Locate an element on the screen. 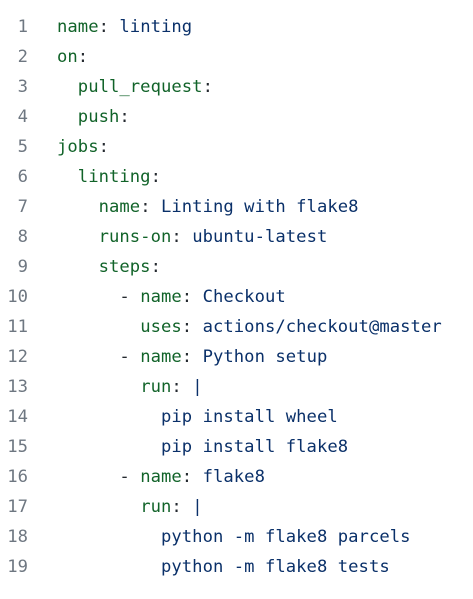  line-number: 17 is located at coordinates (17, 507).